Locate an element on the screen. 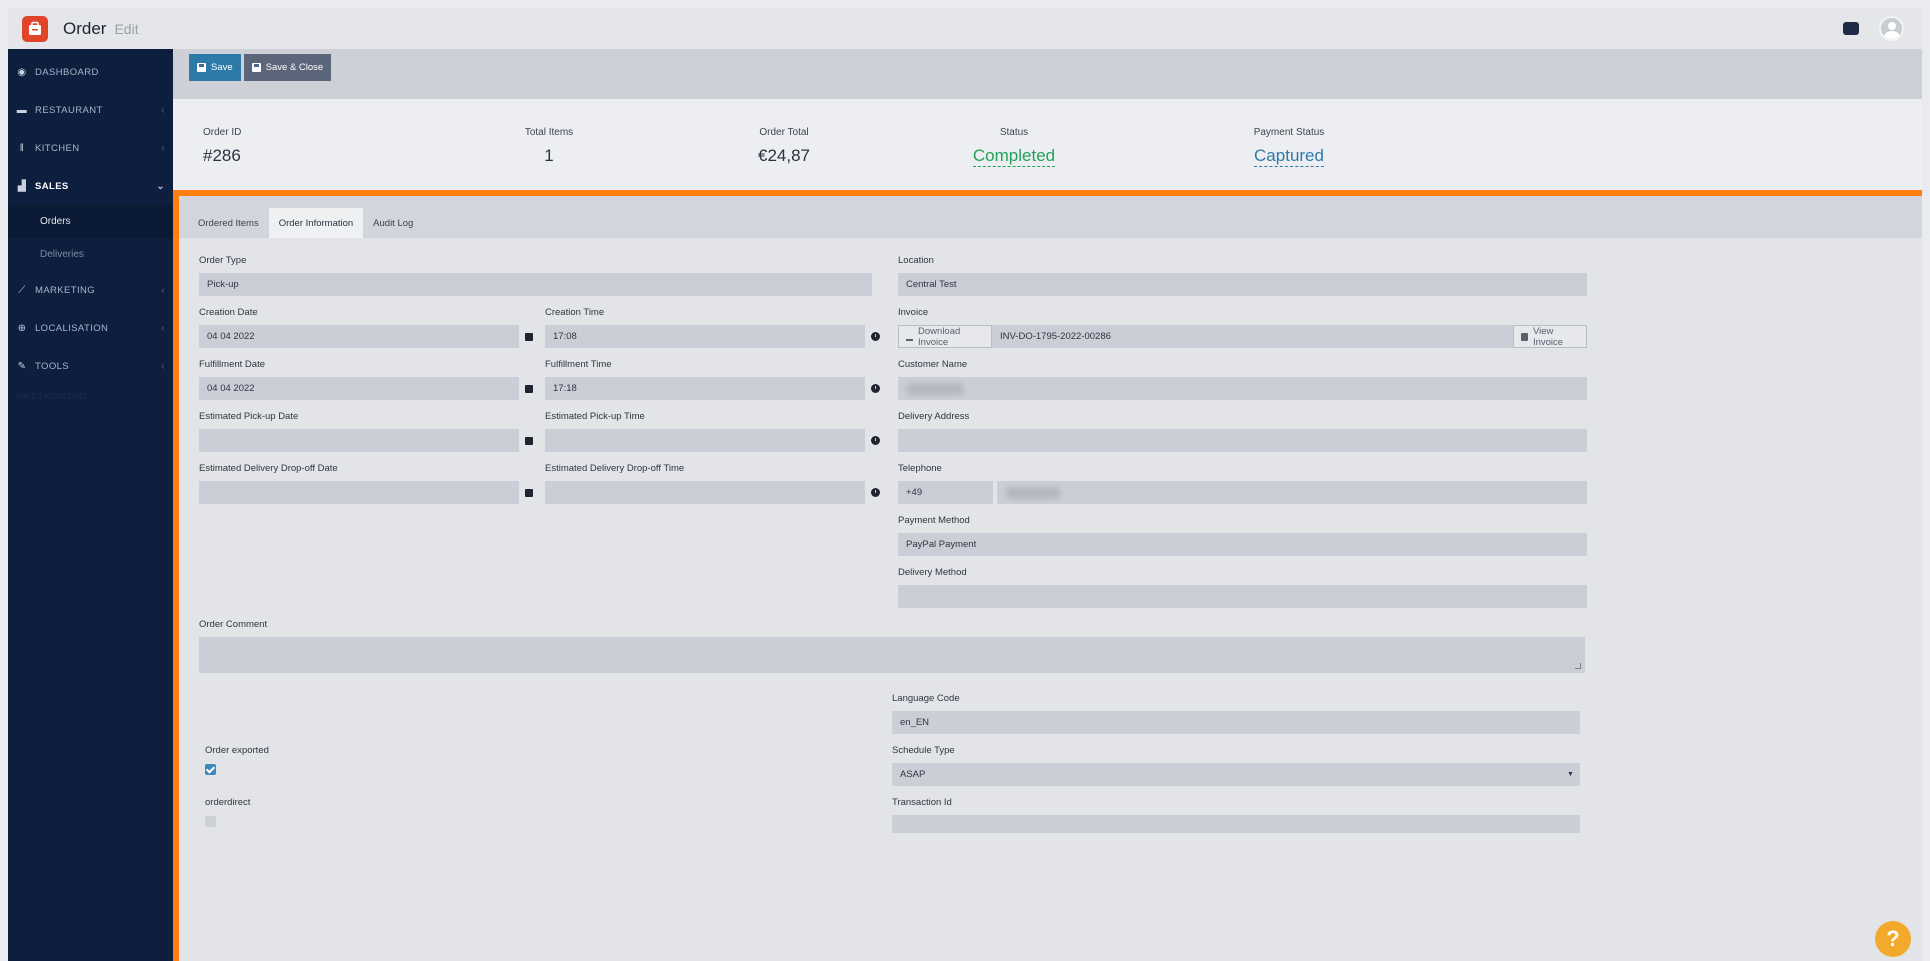 This screenshot has height=961, width=1930. creation-date-field: 04 04 2022 is located at coordinates (359, 336).